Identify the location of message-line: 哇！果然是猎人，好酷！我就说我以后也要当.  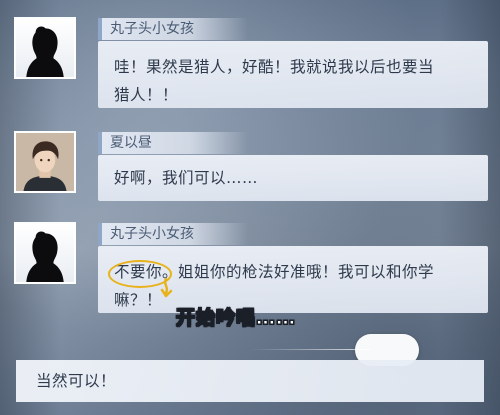
(274, 67).